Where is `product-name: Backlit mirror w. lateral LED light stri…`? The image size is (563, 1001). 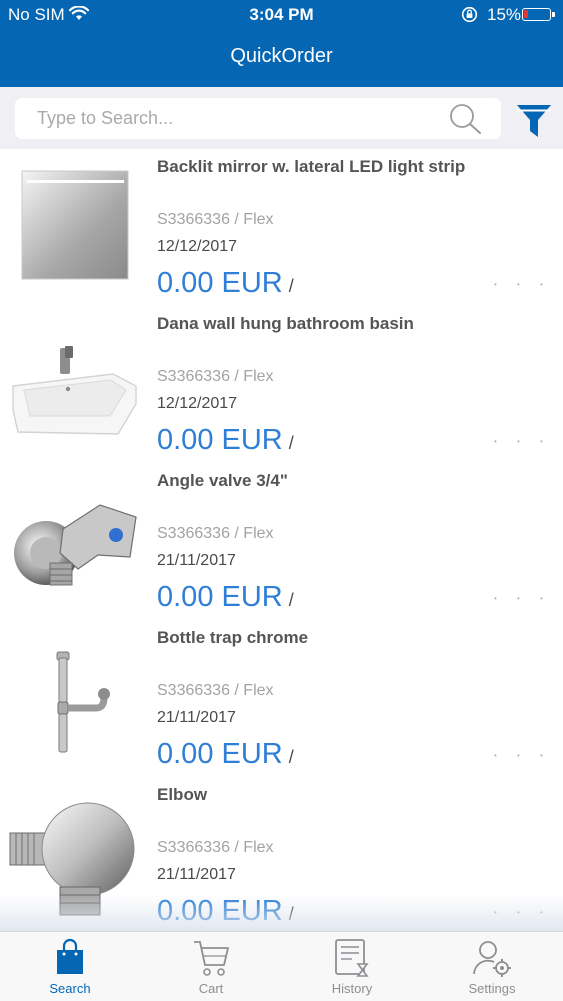 product-name: Backlit mirror w. lateral LED light stri… is located at coordinates (311, 166).